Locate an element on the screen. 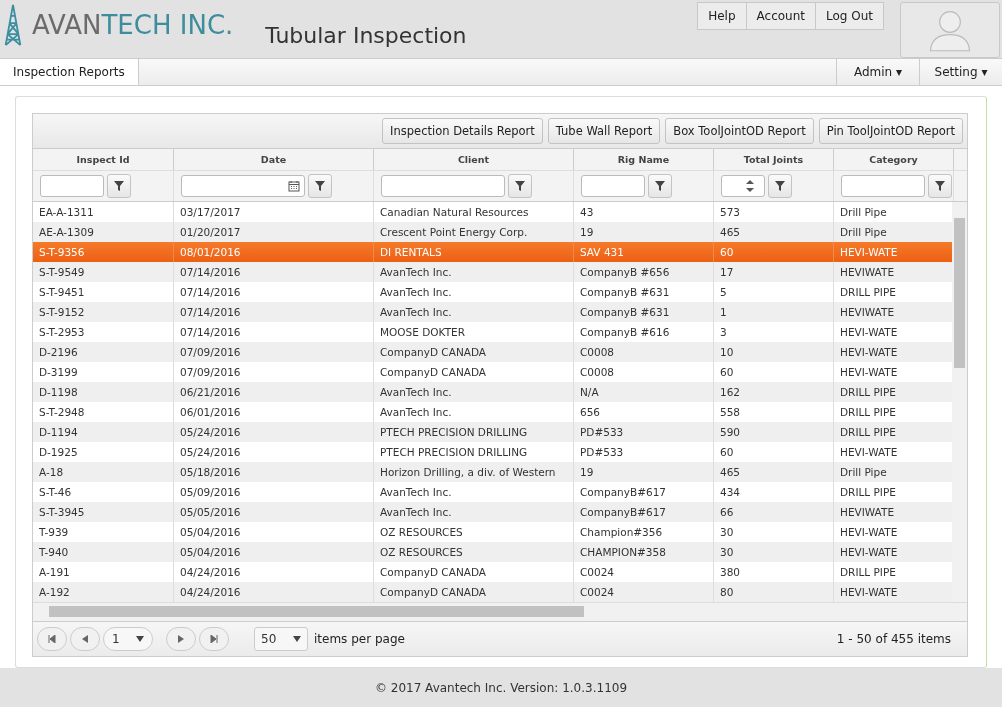  nav-tab: Inspection Reports is located at coordinates (69, 72).